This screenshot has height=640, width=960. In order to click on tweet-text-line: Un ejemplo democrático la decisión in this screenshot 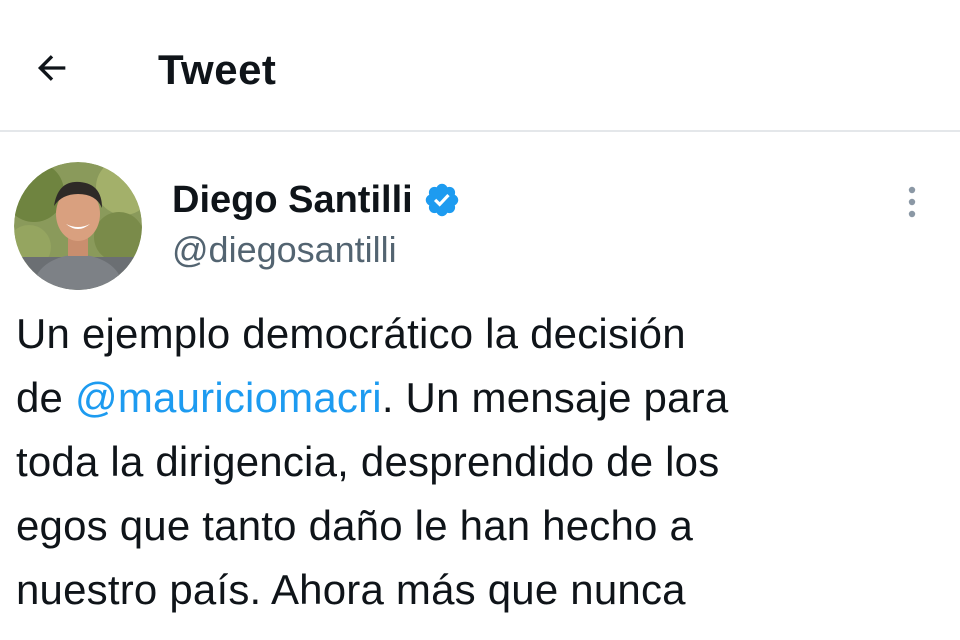, I will do `click(476, 334)`.